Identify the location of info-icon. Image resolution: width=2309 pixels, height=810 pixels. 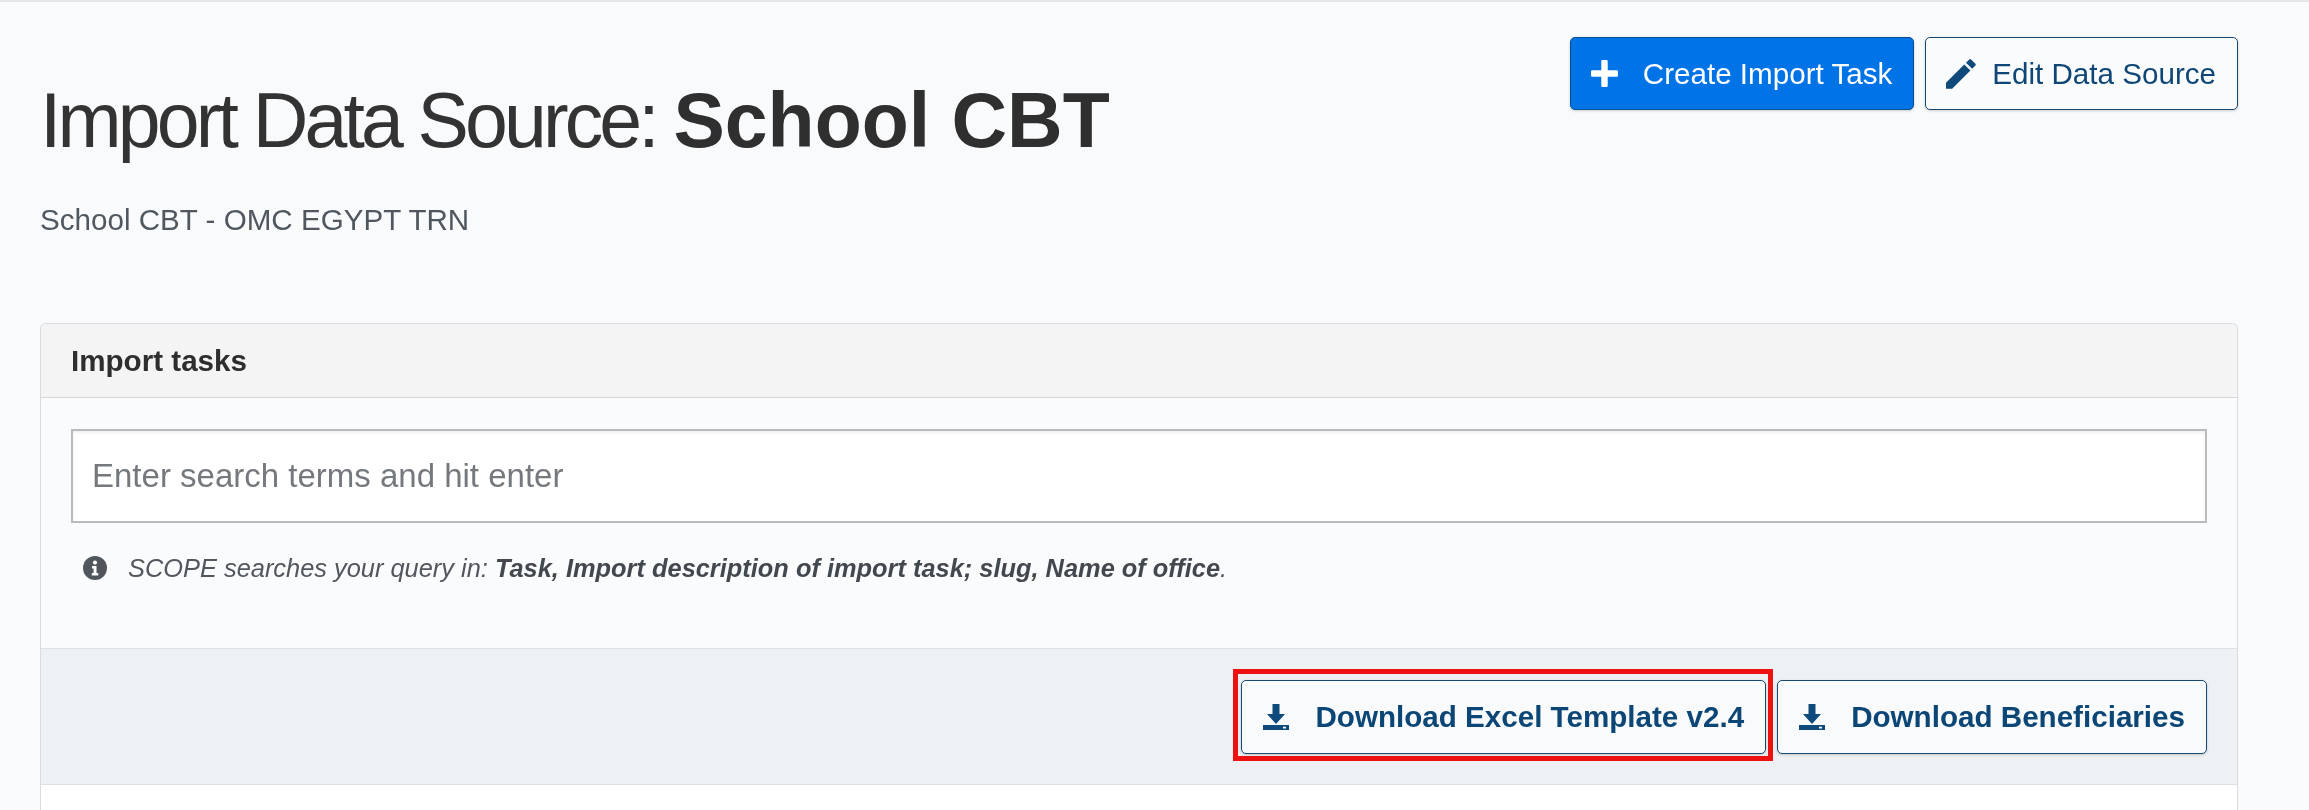
(95, 568).